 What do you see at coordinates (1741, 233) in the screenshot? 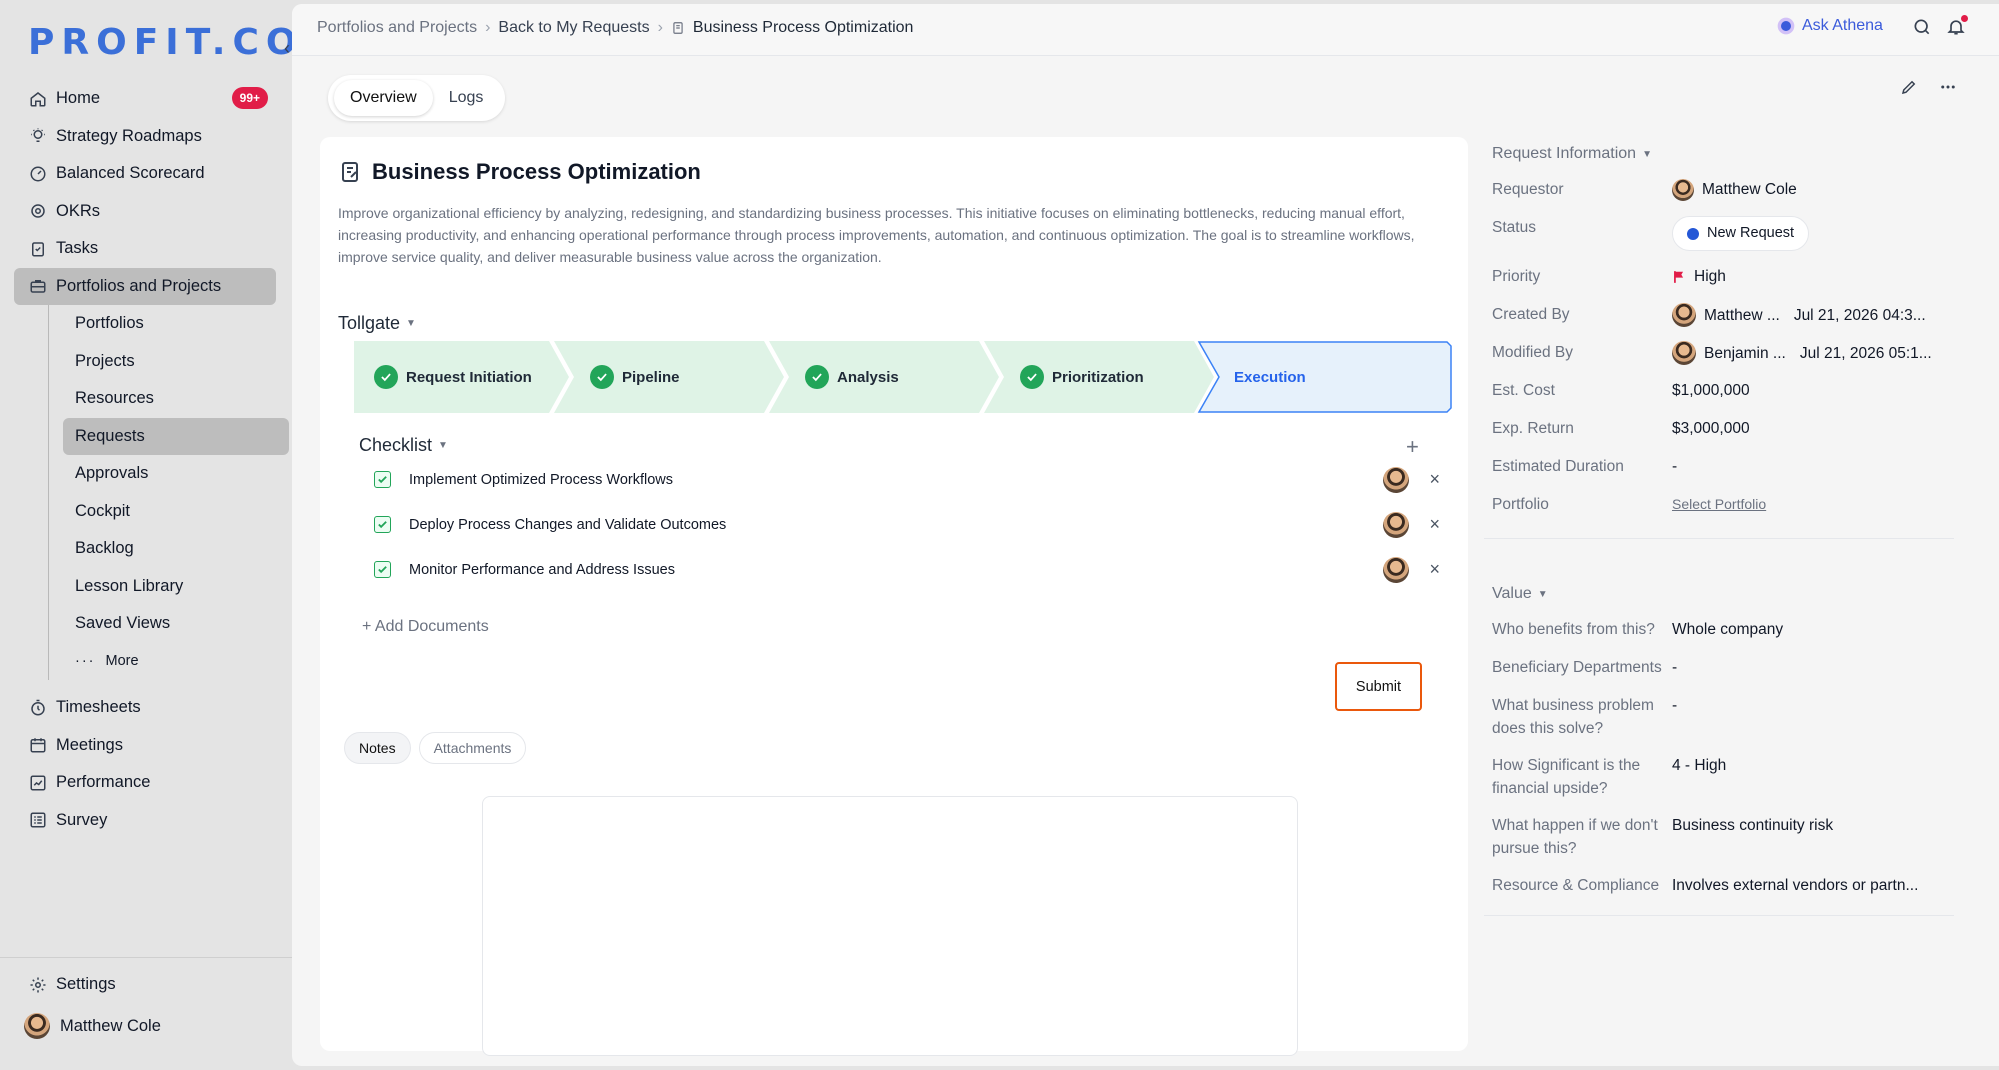
I see `status-badge: New Request` at bounding box center [1741, 233].